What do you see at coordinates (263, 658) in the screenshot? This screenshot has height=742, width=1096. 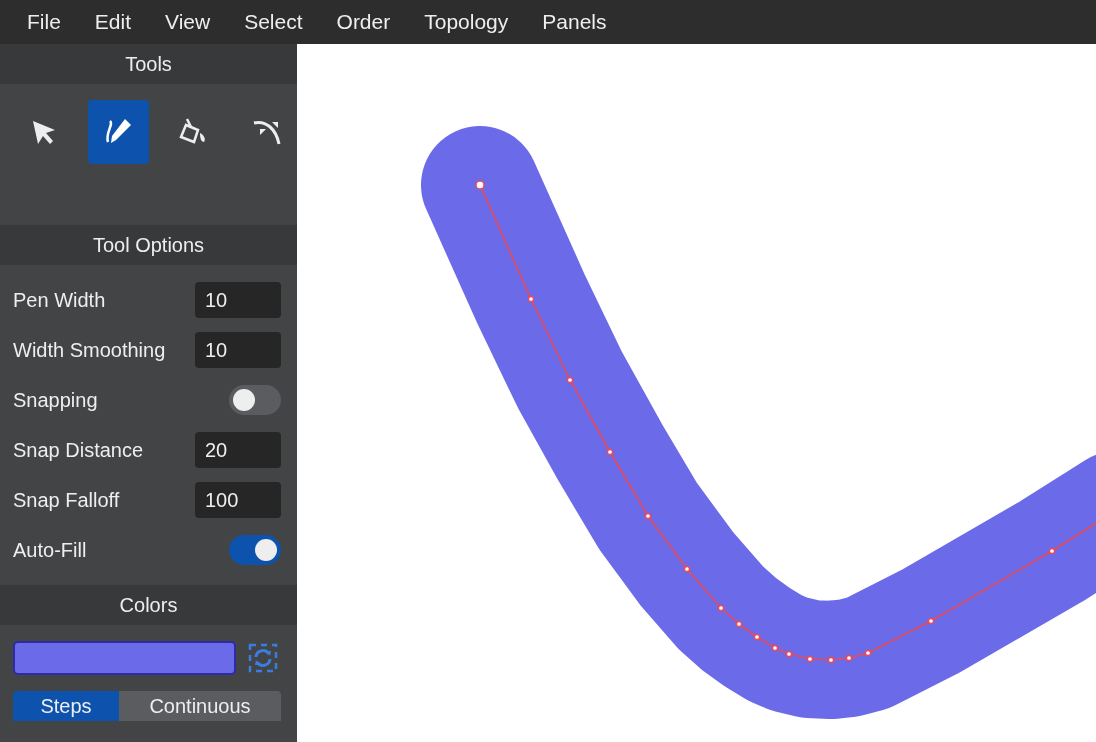 I see `swap-icon` at bounding box center [263, 658].